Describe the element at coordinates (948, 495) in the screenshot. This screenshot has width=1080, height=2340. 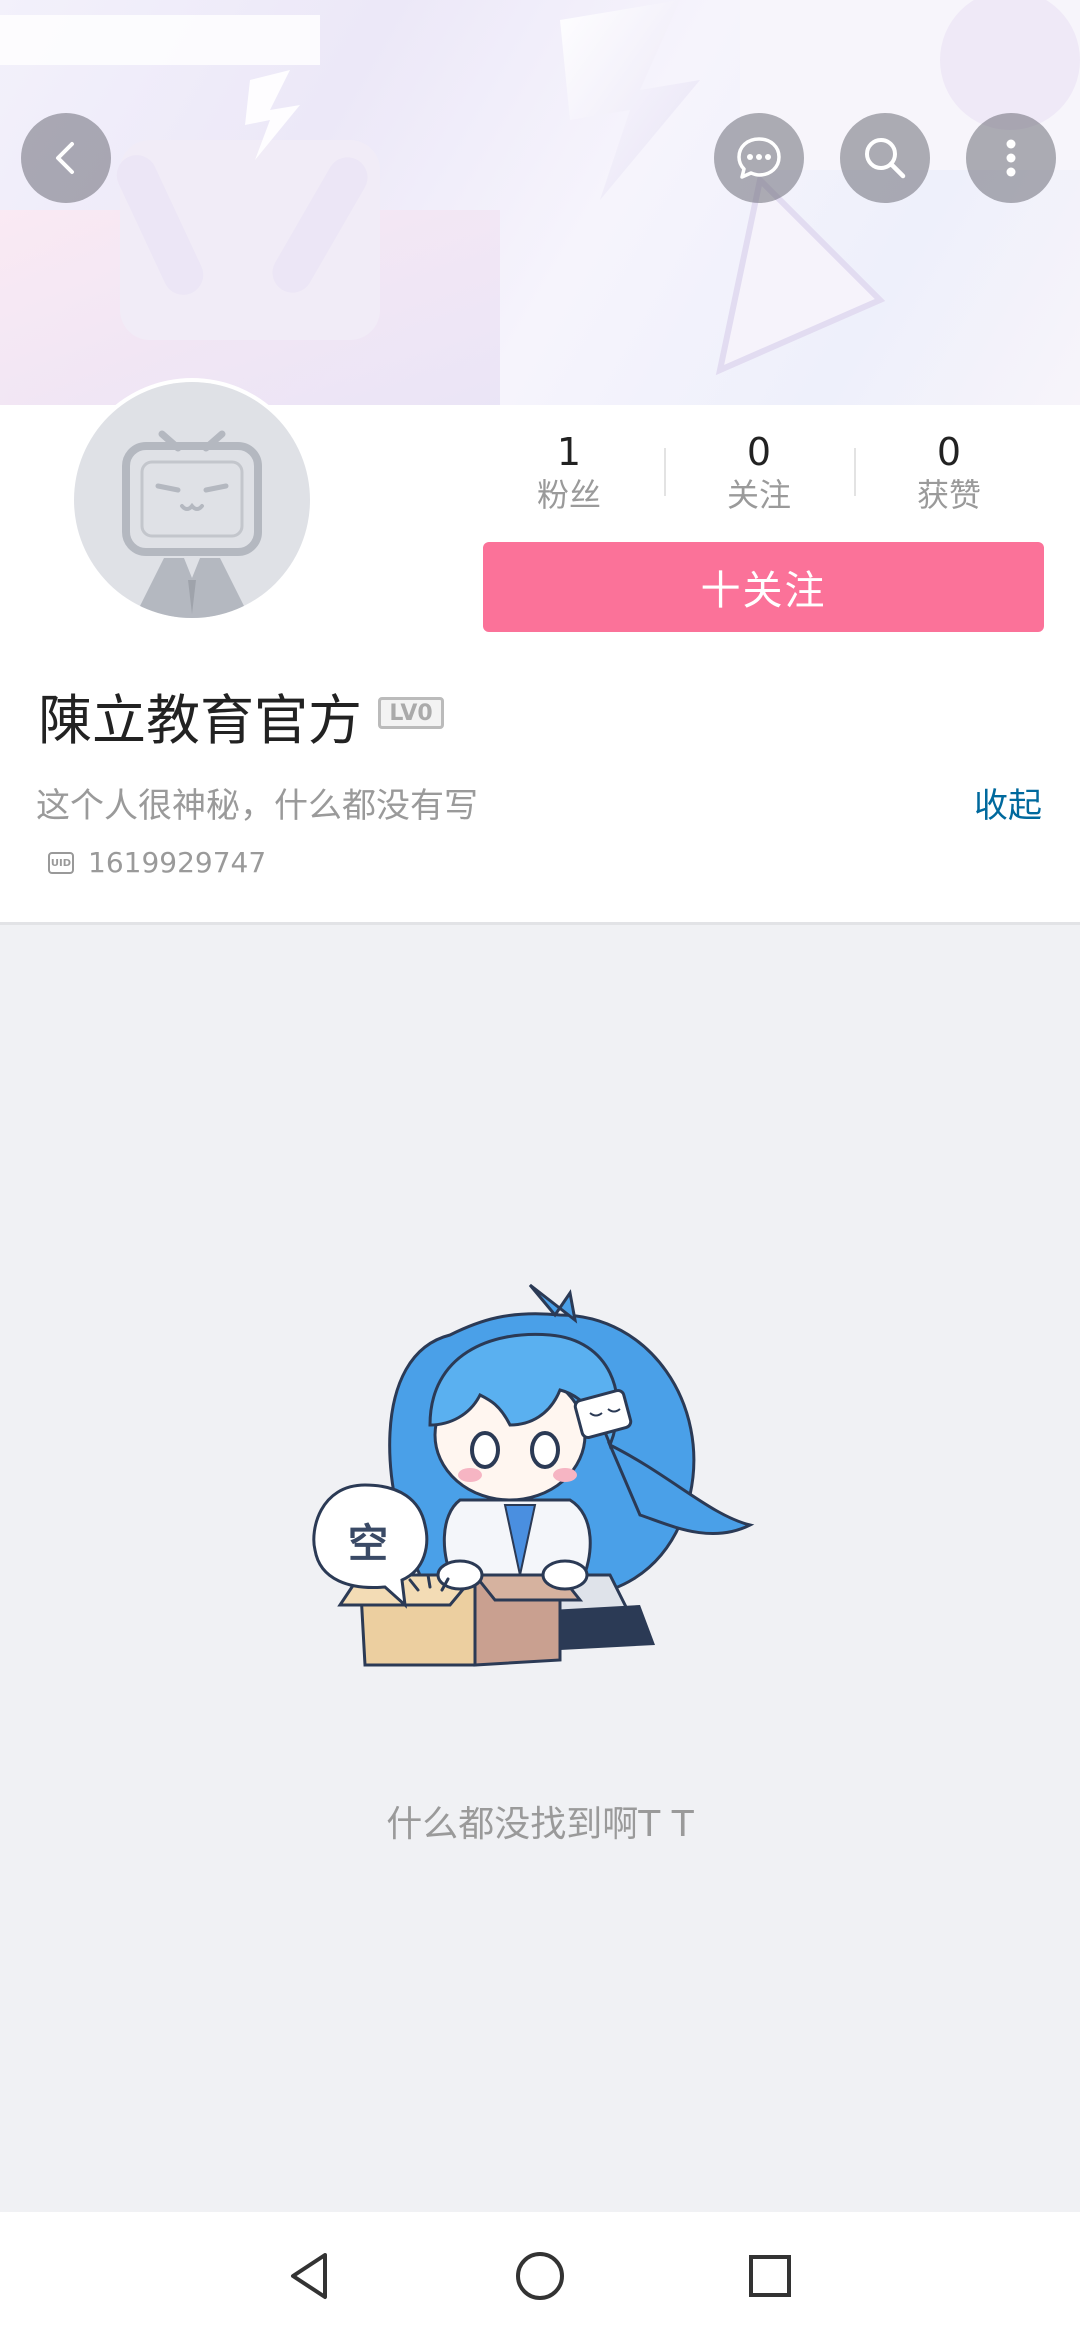
I see `stat-likes-label: 获赞` at that location.